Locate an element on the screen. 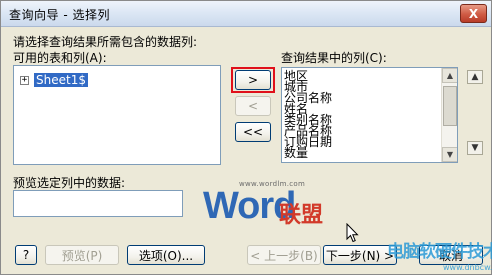 This screenshot has width=492, height=275. expand-icon: + is located at coordinates (24, 80).